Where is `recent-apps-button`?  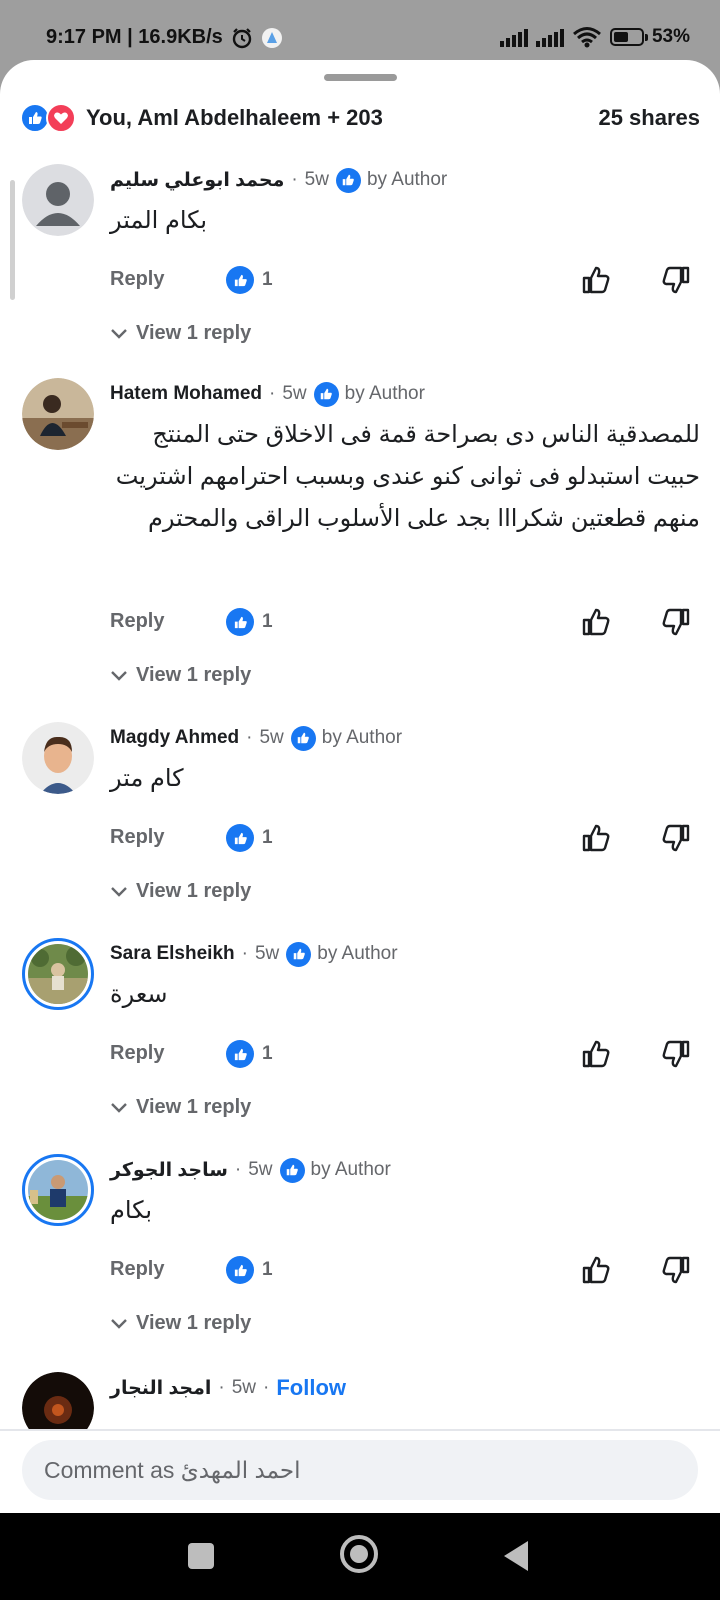
recent-apps-button is located at coordinates (201, 1556).